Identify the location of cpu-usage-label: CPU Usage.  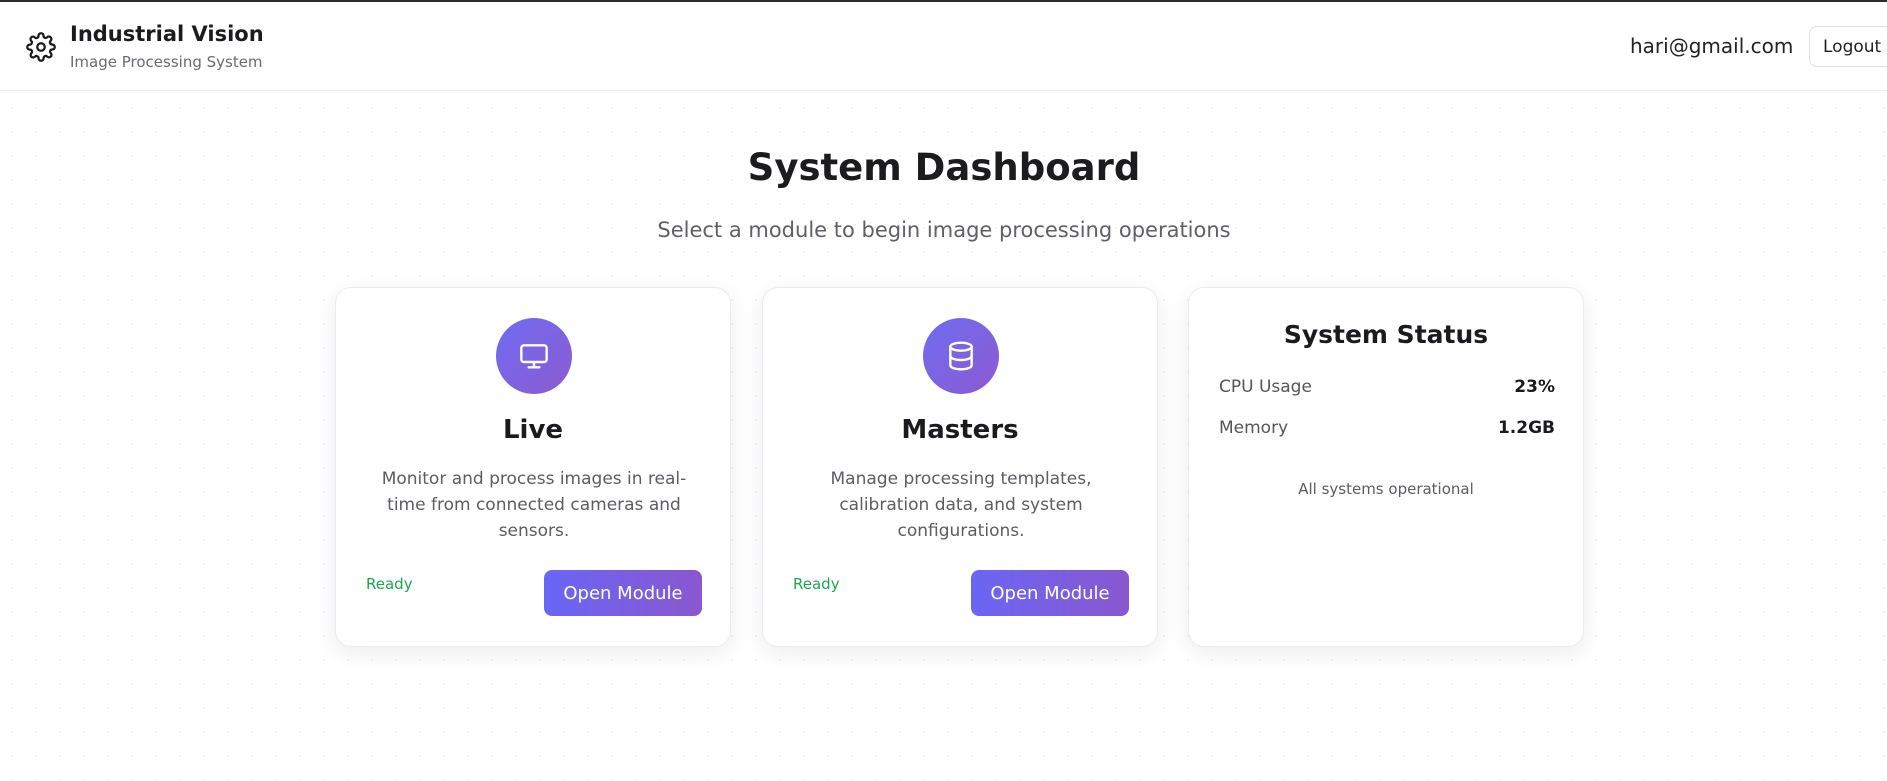
(1265, 387).